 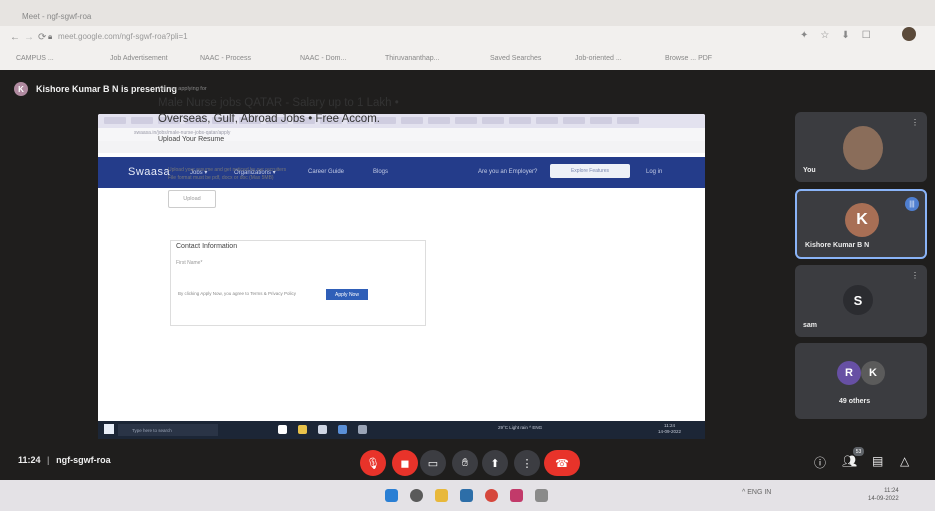 I want to click on system-tray: ^ ENG IN, so click(x=756, y=492).